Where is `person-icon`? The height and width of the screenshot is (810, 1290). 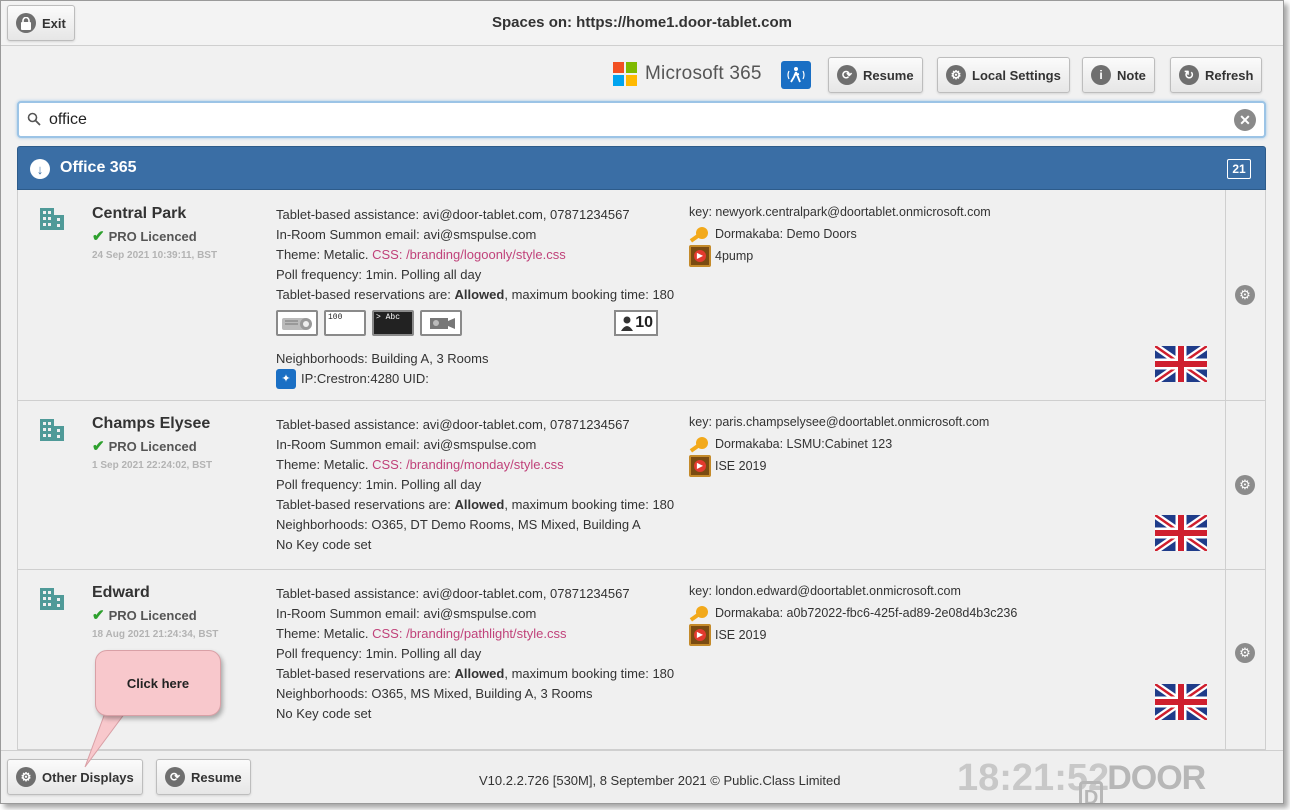 person-icon is located at coordinates (627, 323).